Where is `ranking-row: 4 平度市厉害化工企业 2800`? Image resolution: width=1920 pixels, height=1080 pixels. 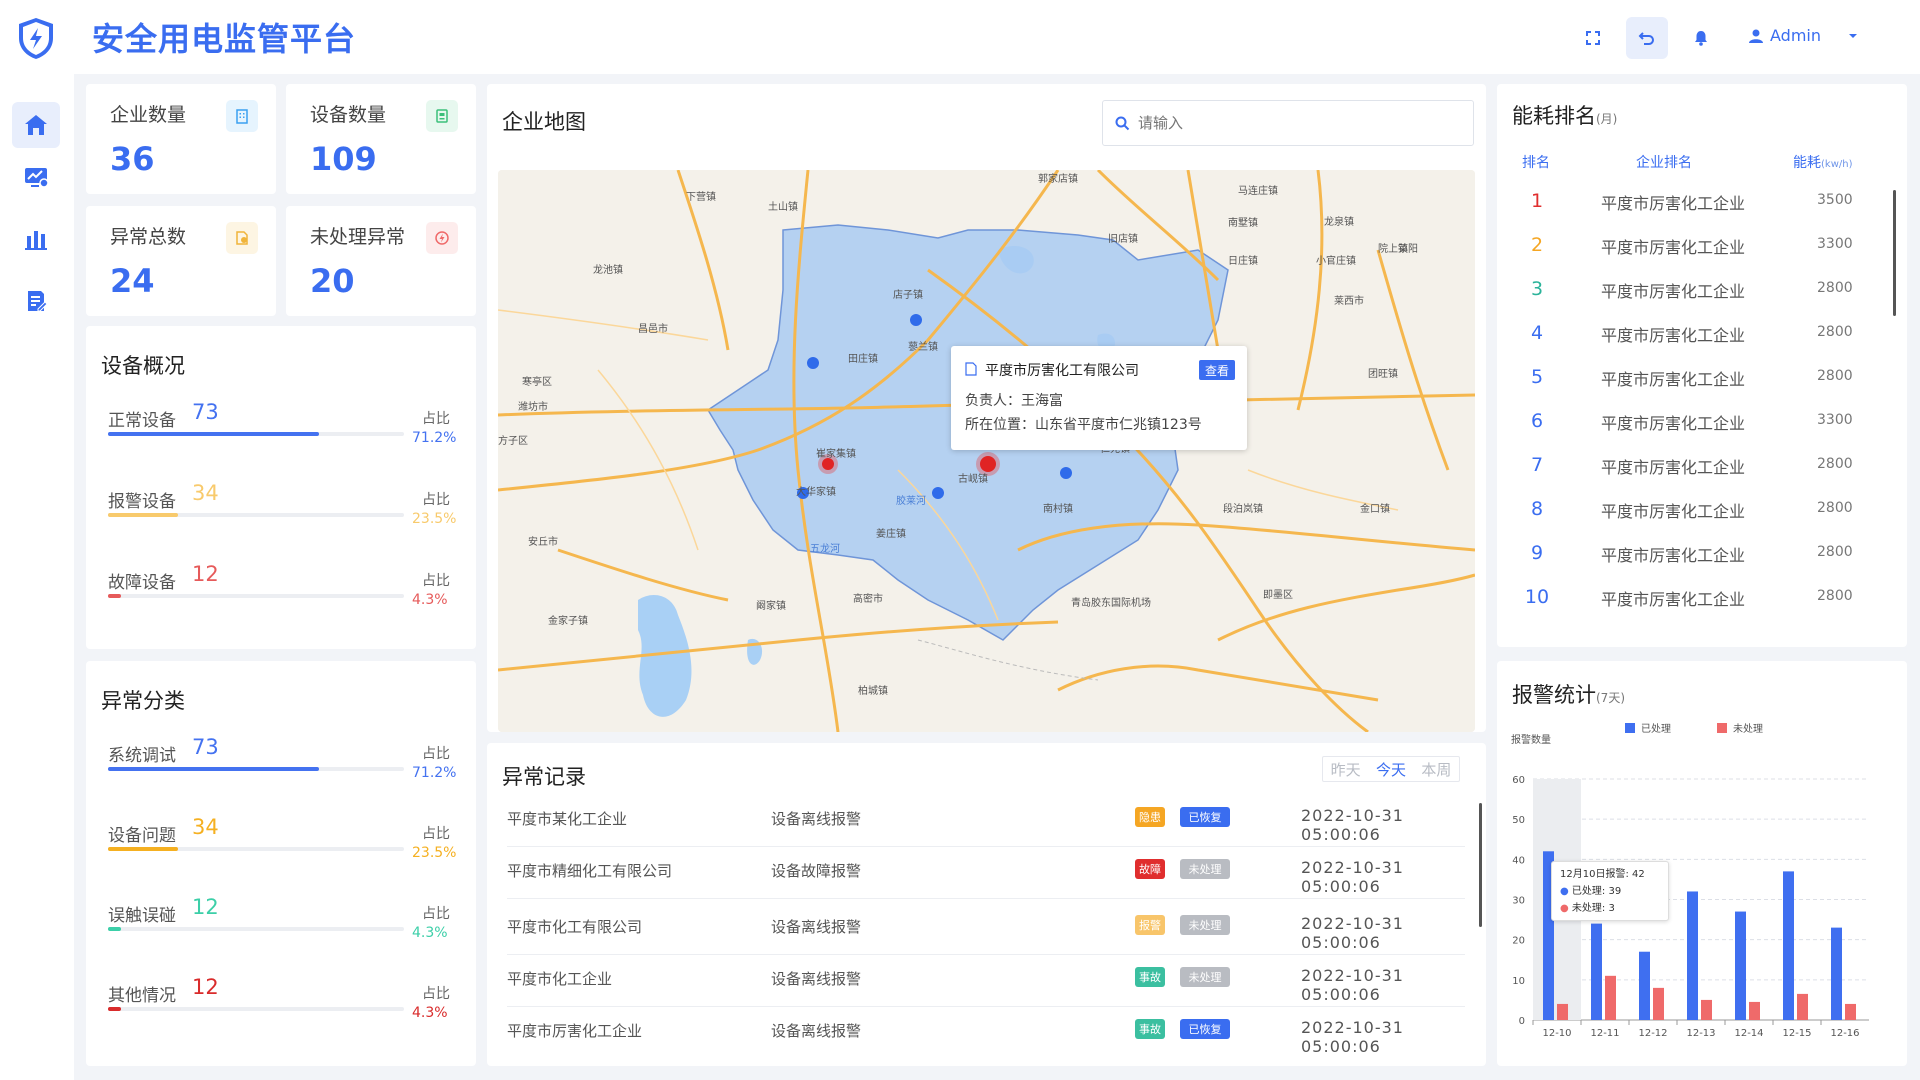
ranking-row: 4 平度市厉害化工企业 2800 is located at coordinates (1681, 338).